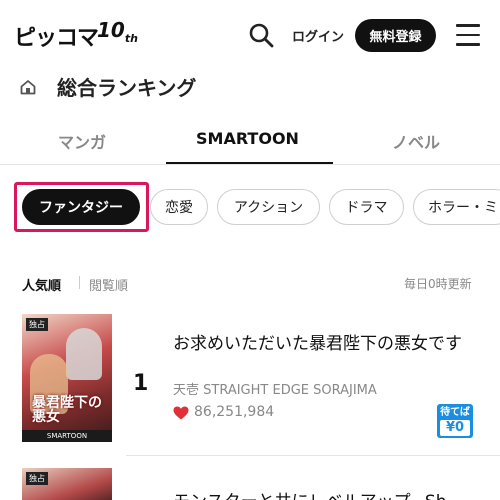  Describe the element at coordinates (81, 207) in the screenshot. I see `selection-highlight` at that location.